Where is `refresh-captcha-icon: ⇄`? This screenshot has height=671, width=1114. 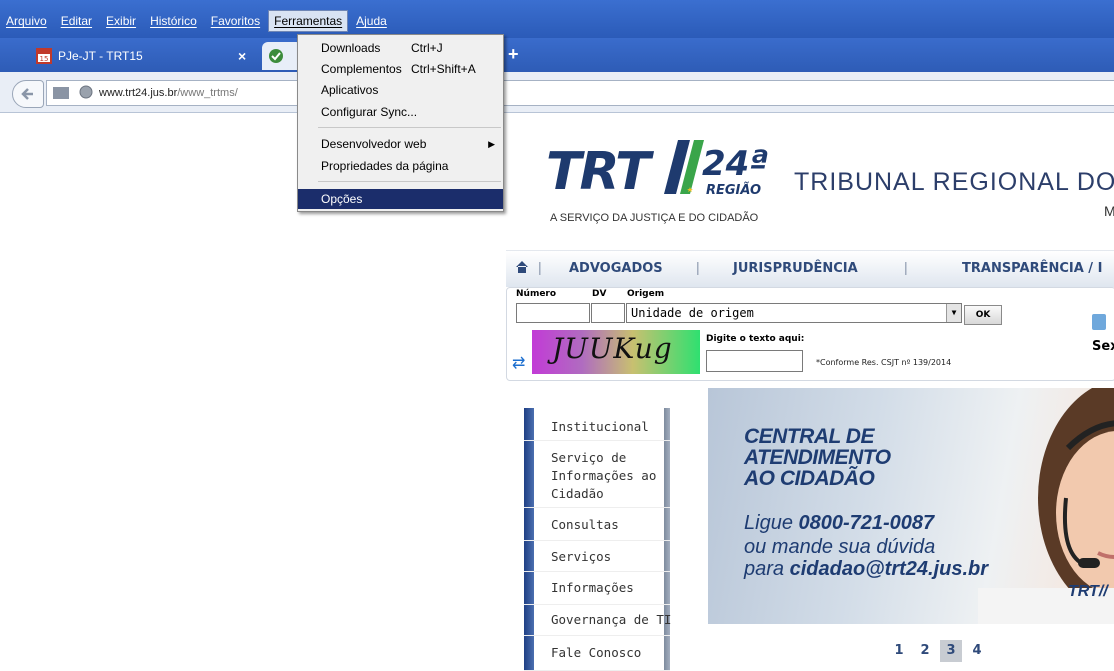 refresh-captcha-icon: ⇄ is located at coordinates (518, 363).